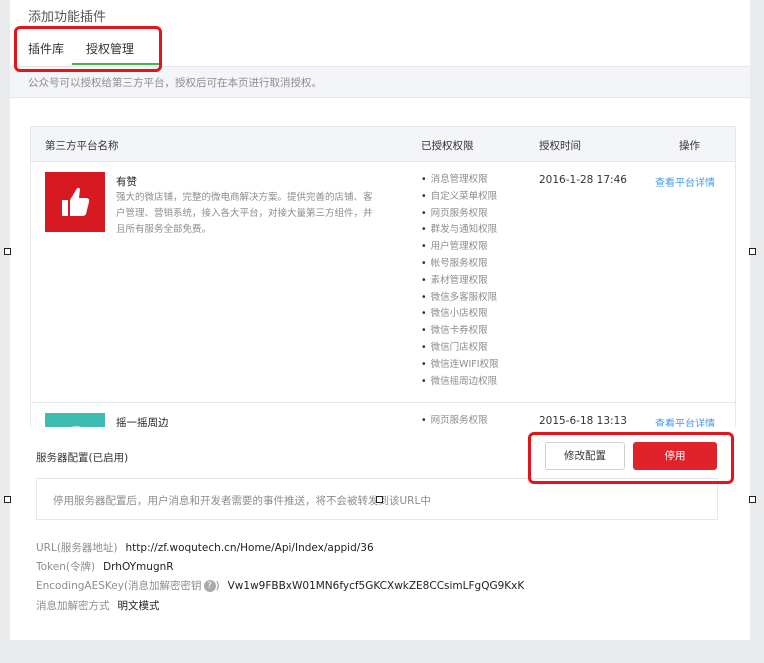 The height and width of the screenshot is (663, 764). What do you see at coordinates (175, 83) in the screenshot?
I see `notice-text: 公众号可以授权给第三方平台，授权后可在本页进行取消授权。` at bounding box center [175, 83].